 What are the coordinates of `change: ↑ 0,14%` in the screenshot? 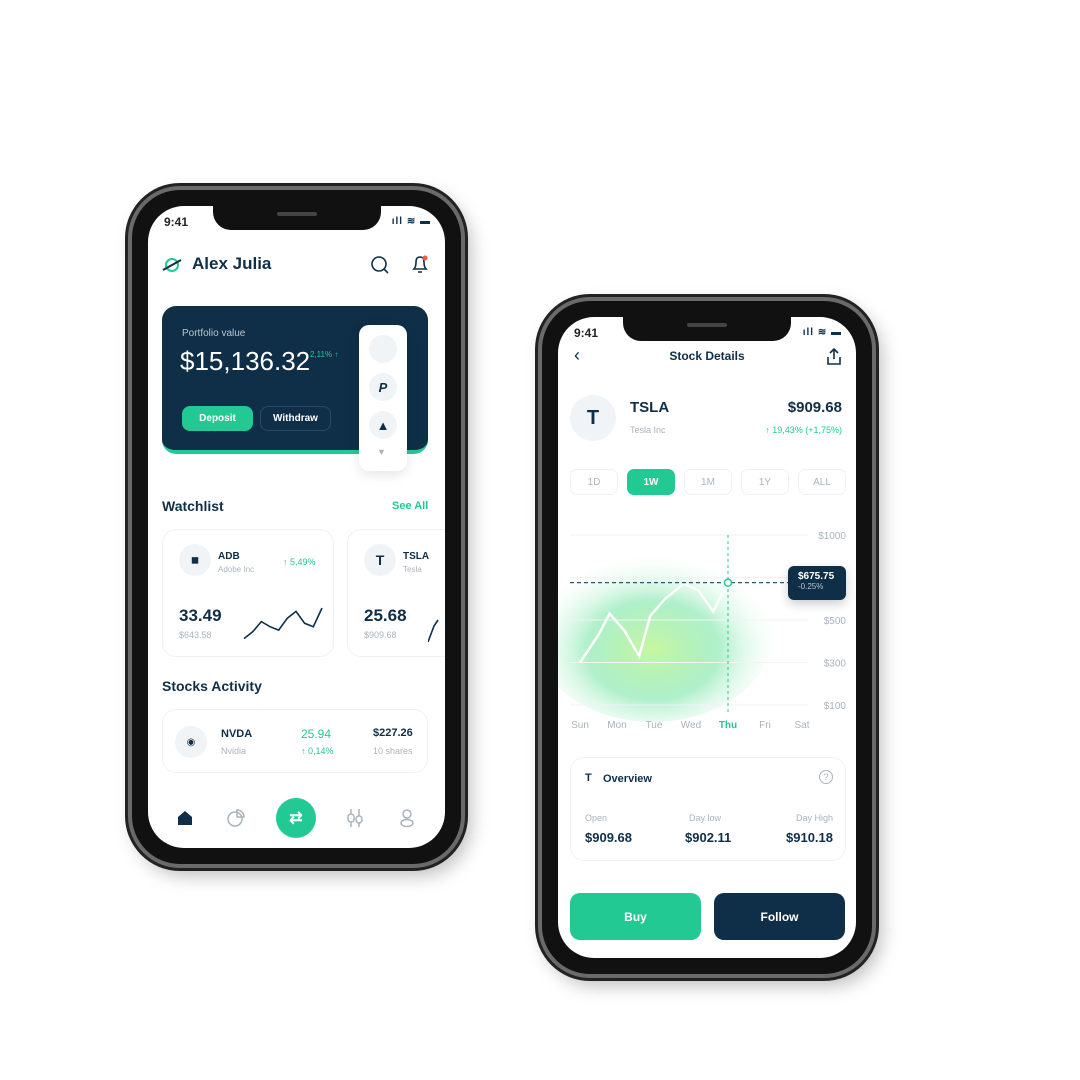 It's located at (317, 751).